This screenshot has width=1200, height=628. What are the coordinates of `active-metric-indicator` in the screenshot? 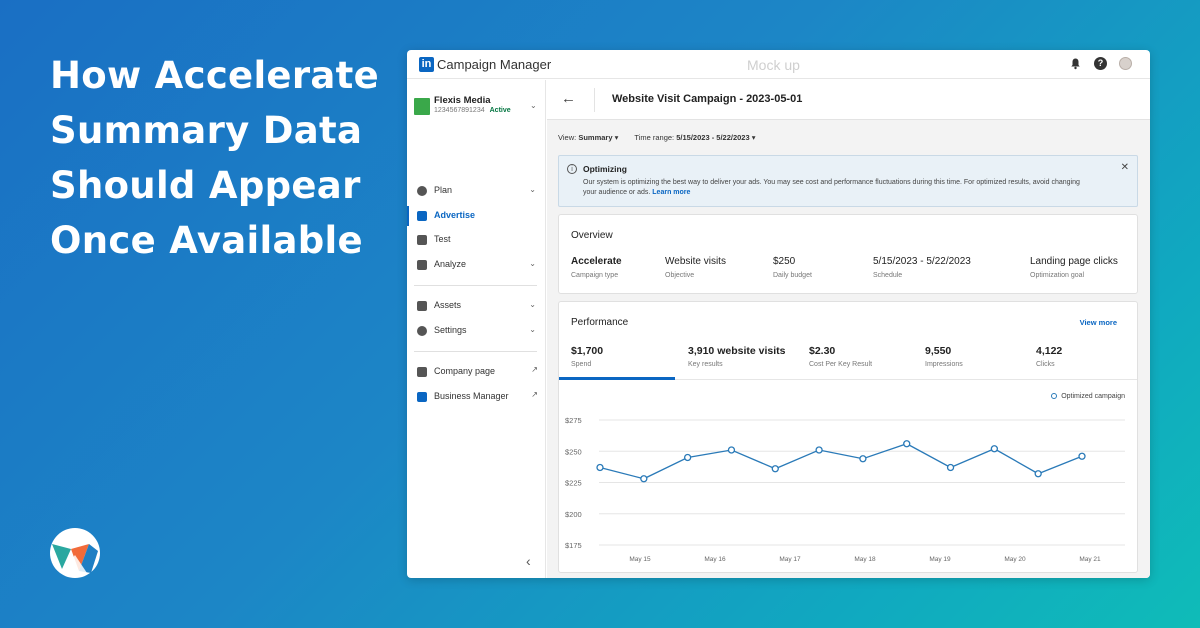 It's located at (617, 378).